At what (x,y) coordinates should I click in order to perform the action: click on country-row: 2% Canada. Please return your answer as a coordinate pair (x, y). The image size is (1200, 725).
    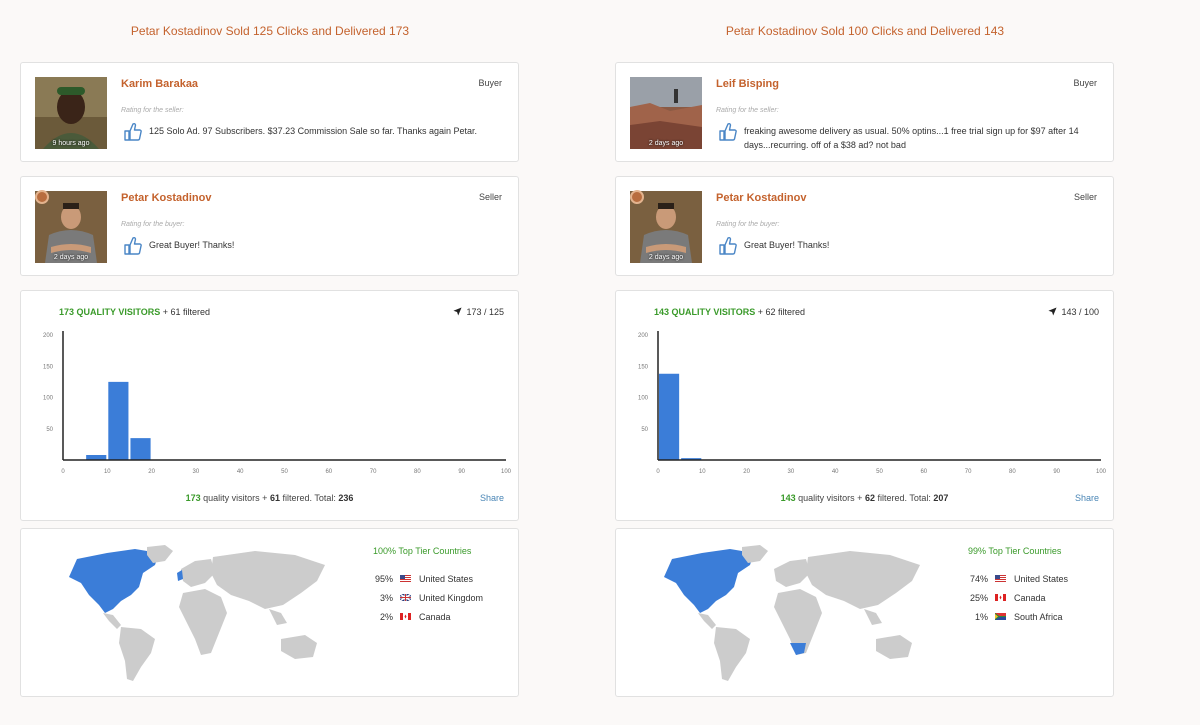
    Looking at the image, I should click on (431, 616).